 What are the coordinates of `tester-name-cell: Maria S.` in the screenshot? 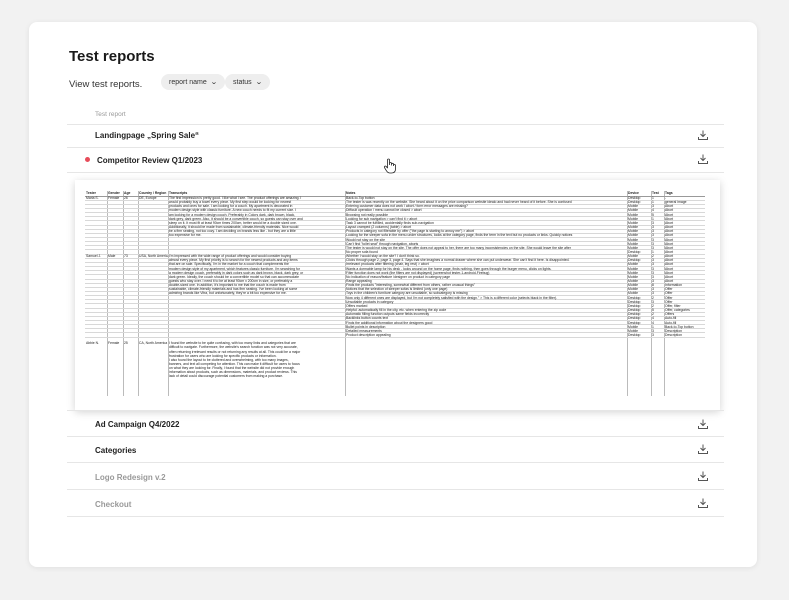 It's located at (92, 198).